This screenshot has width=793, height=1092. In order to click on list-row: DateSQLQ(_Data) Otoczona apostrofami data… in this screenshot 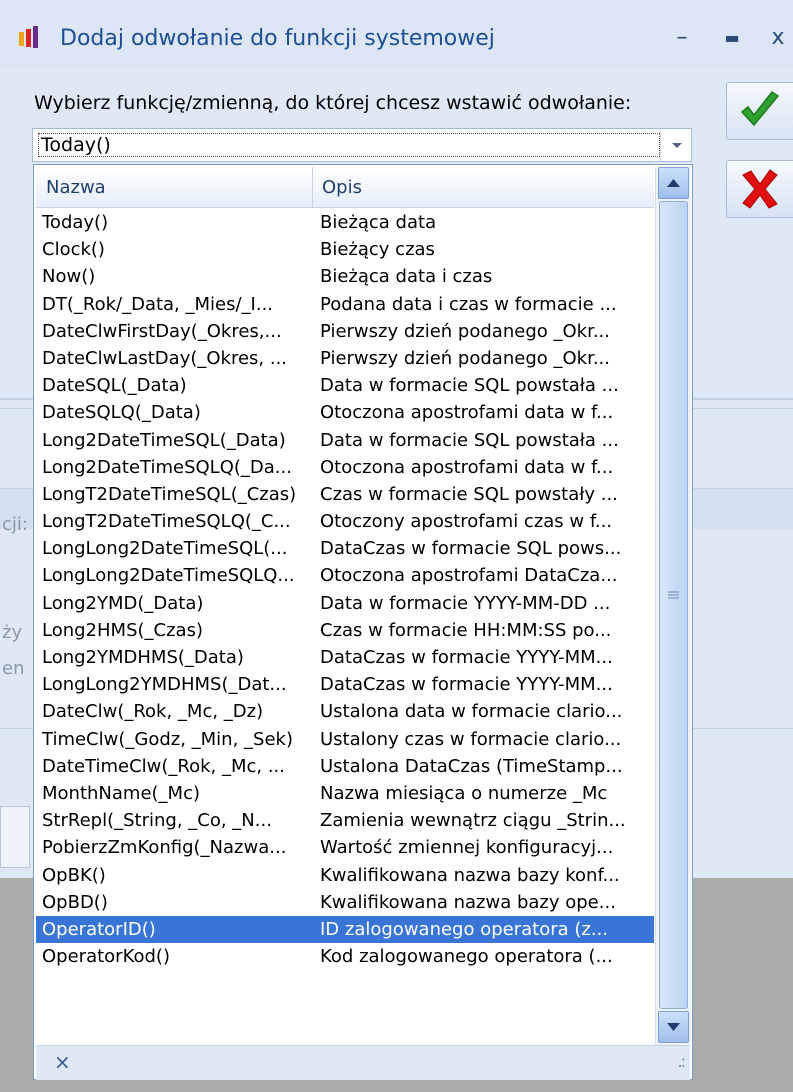, I will do `click(345, 412)`.